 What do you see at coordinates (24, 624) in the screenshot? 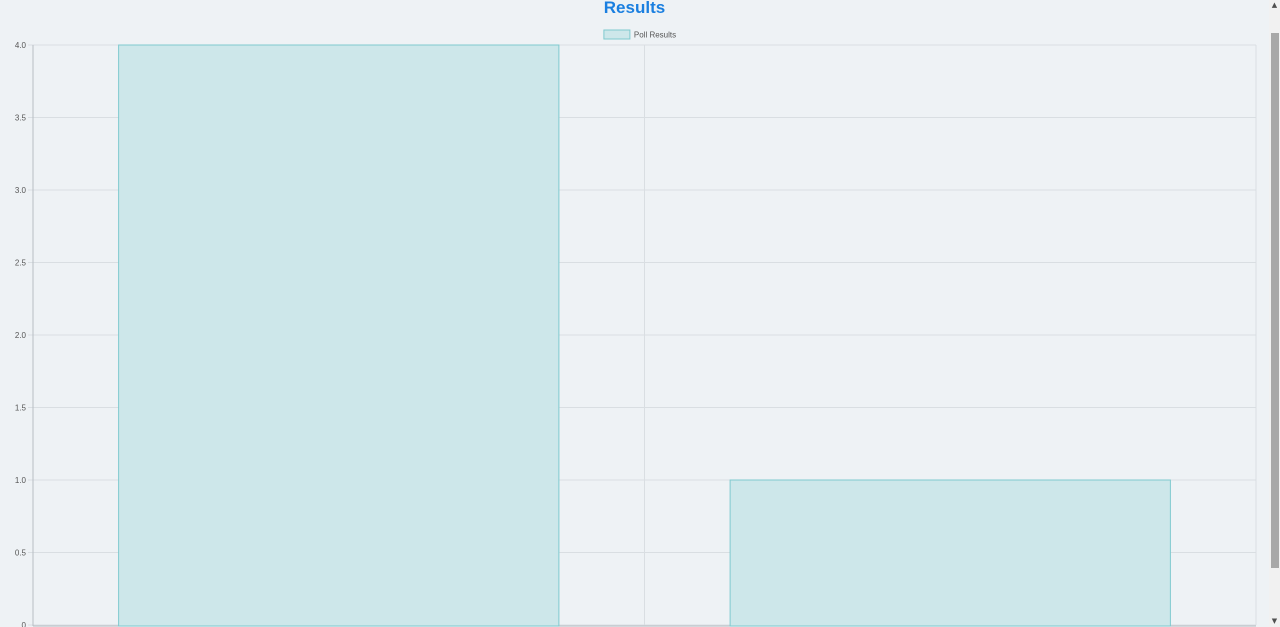
I see `y-tick-label: 0` at bounding box center [24, 624].